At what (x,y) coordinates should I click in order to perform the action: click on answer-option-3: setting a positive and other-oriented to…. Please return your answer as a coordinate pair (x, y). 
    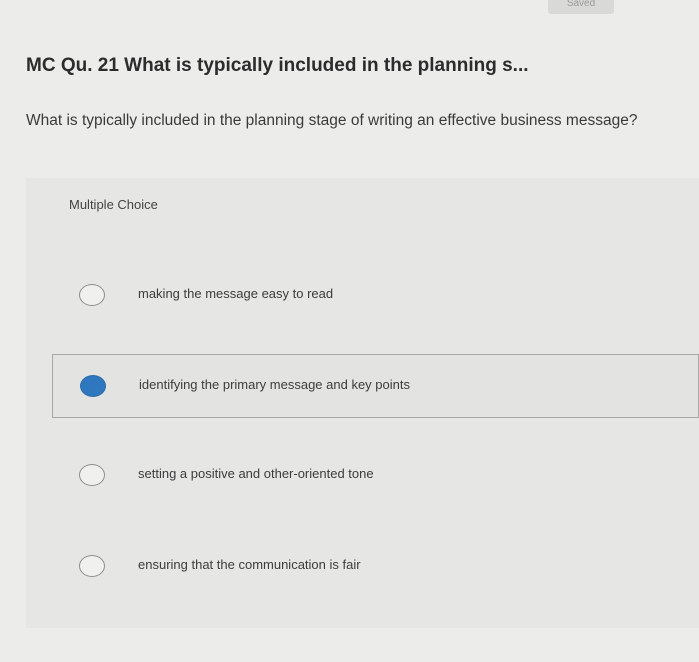
    Looking at the image, I should click on (375, 476).